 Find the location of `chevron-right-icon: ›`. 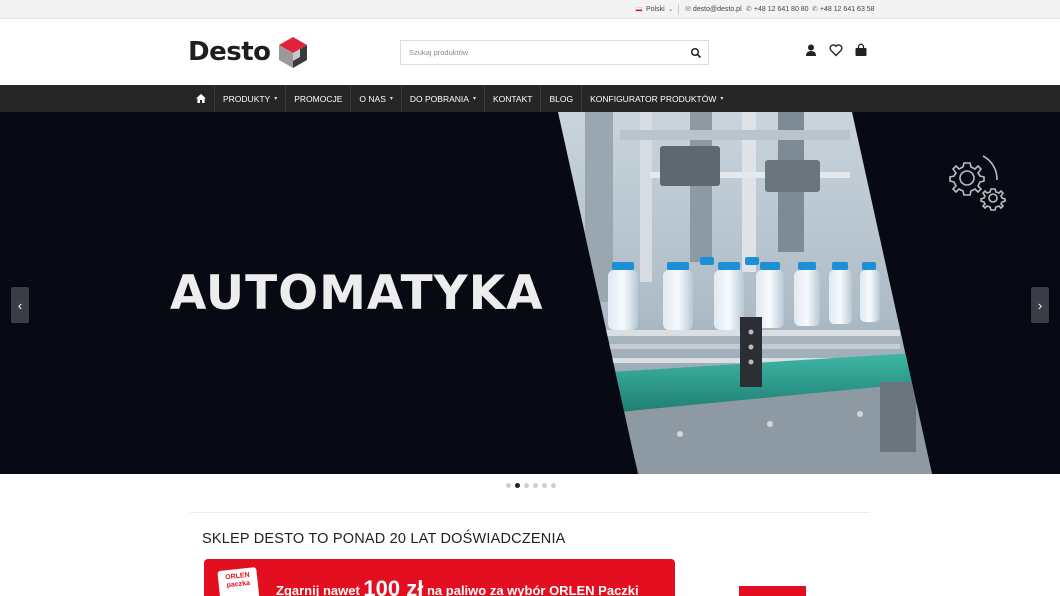

chevron-right-icon: › is located at coordinates (1040, 305).